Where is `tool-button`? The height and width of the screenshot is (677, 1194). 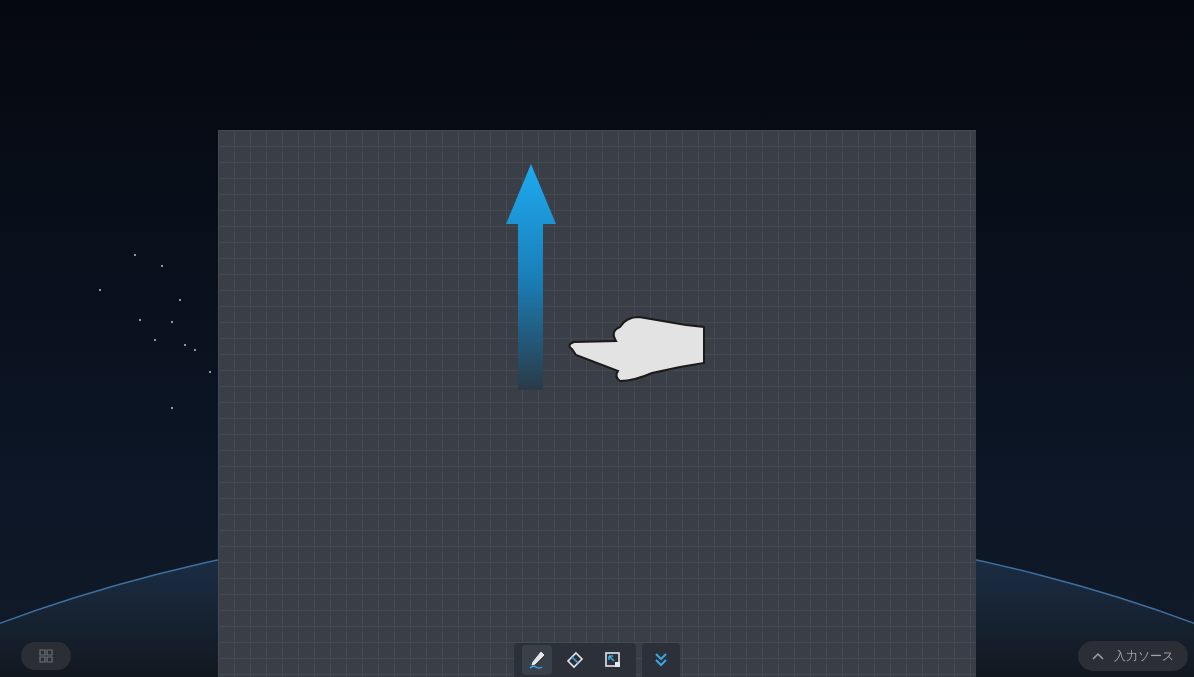
tool-button is located at coordinates (537, 660).